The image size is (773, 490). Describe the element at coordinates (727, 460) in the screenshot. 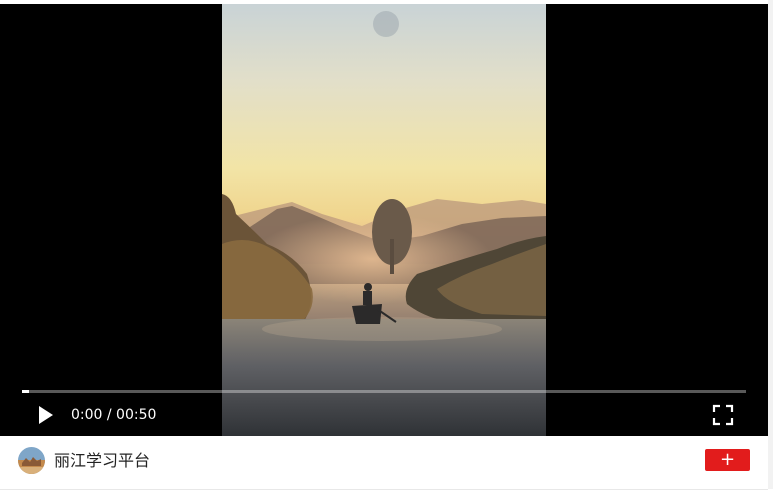

I see `follow-button: +` at that location.